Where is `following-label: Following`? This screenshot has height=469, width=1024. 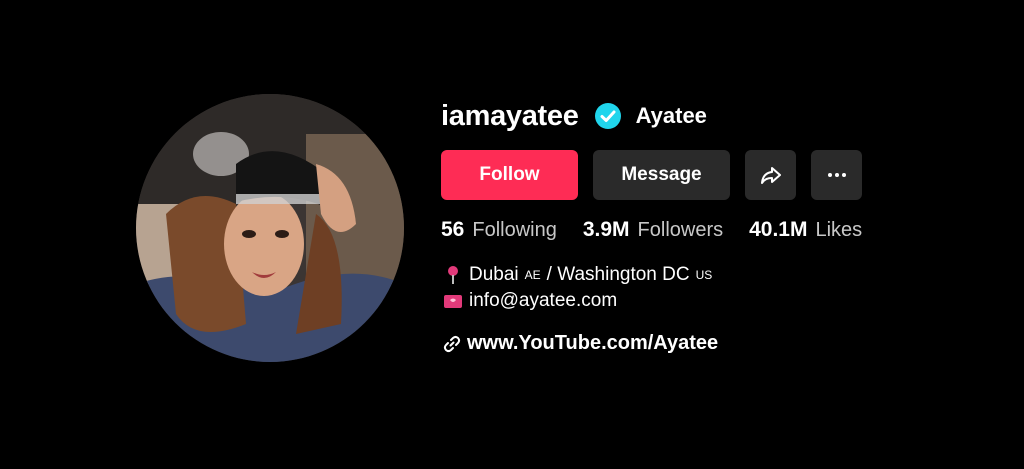
following-label: Following is located at coordinates (514, 230).